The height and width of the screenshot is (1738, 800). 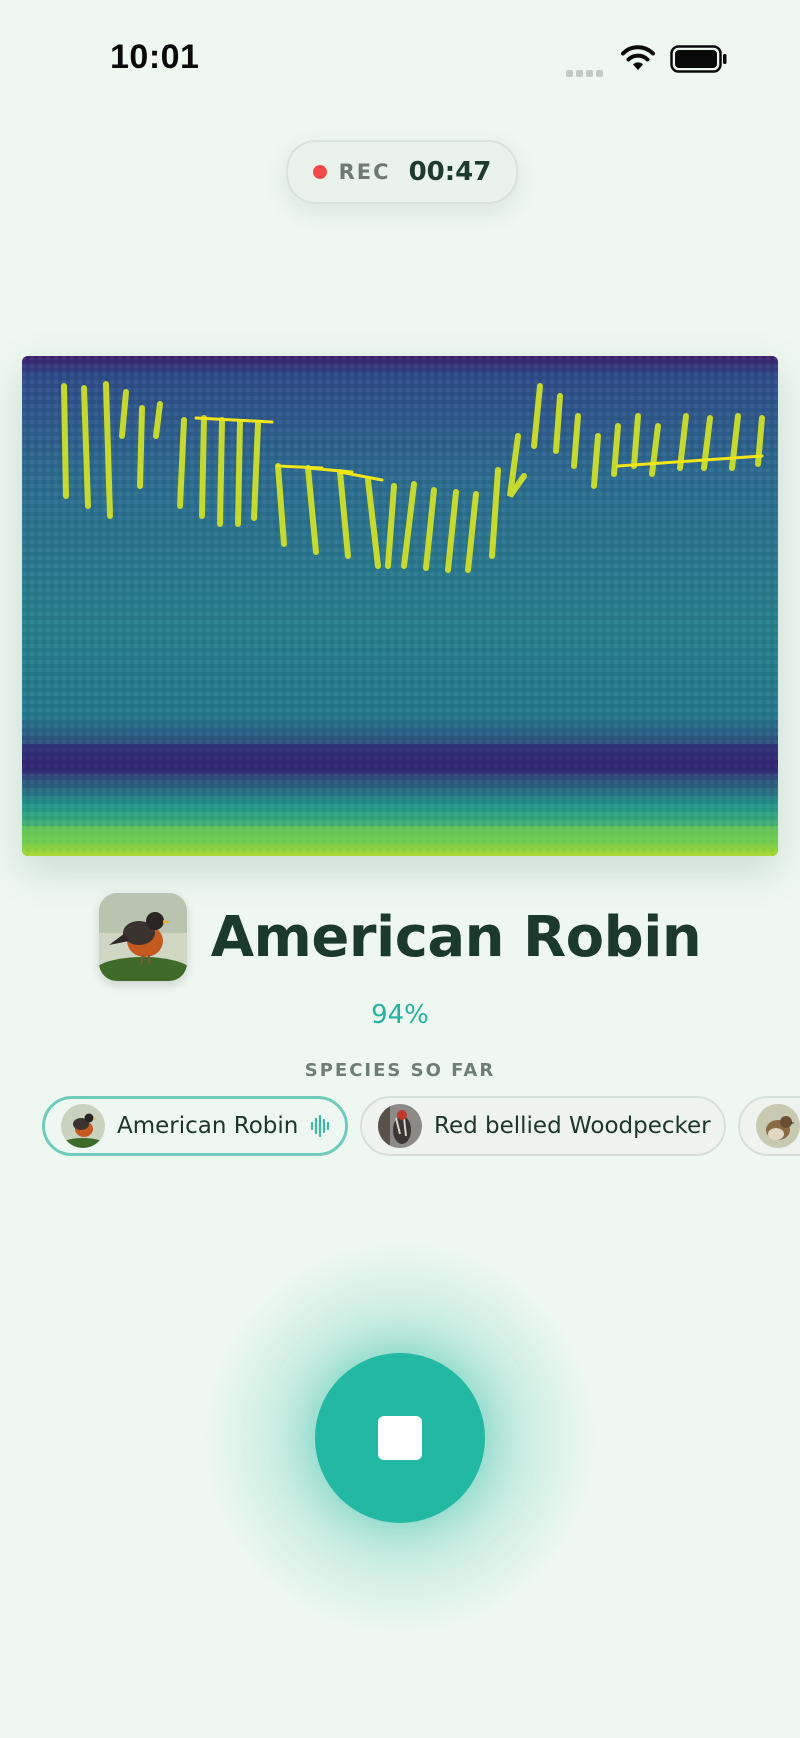 I want to click on species-chip-label: Red bellied Woodpecker, so click(x=572, y=1126).